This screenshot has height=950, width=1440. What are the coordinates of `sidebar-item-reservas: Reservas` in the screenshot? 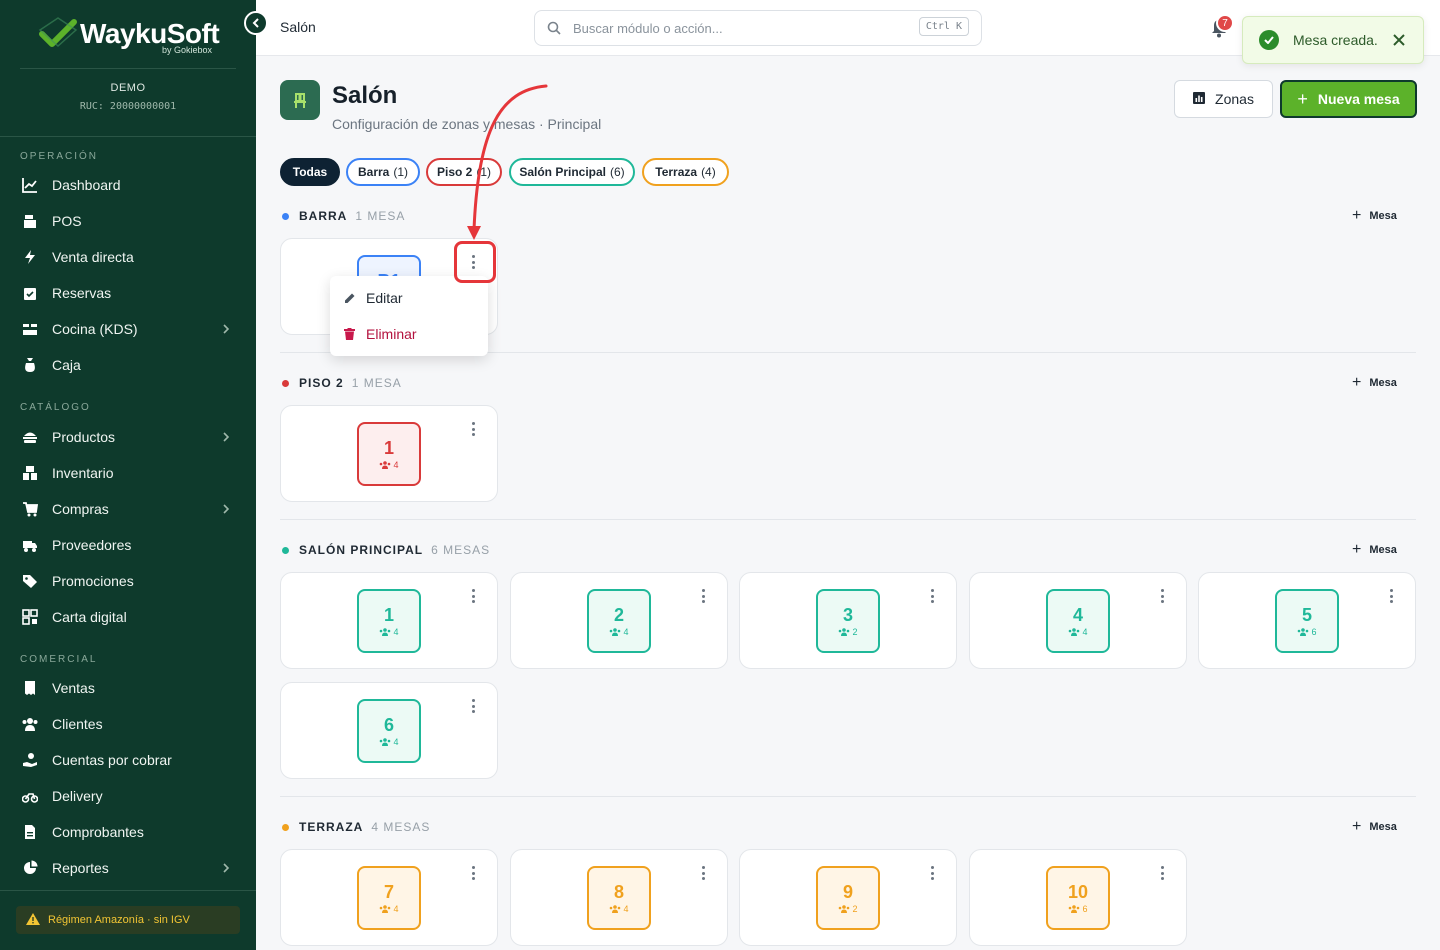 It's located at (128, 293).